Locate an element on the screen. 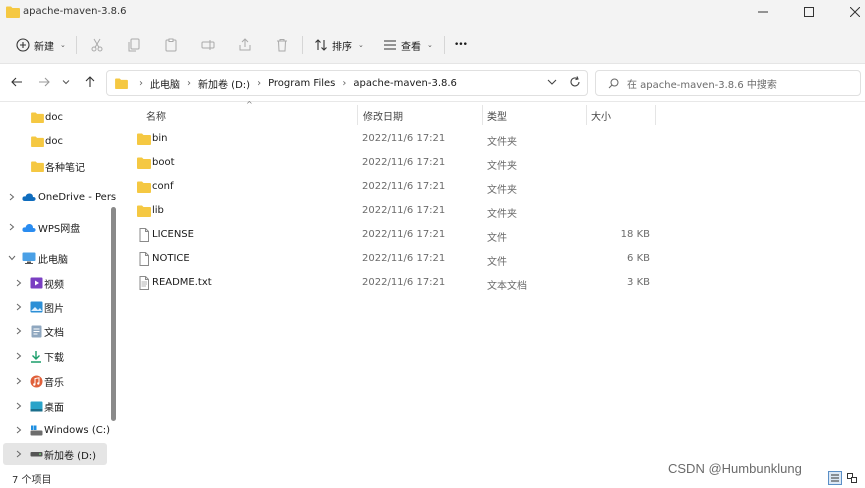 This screenshot has width=865, height=488. breadcrumb-program-files: Program Files is located at coordinates (301, 83).